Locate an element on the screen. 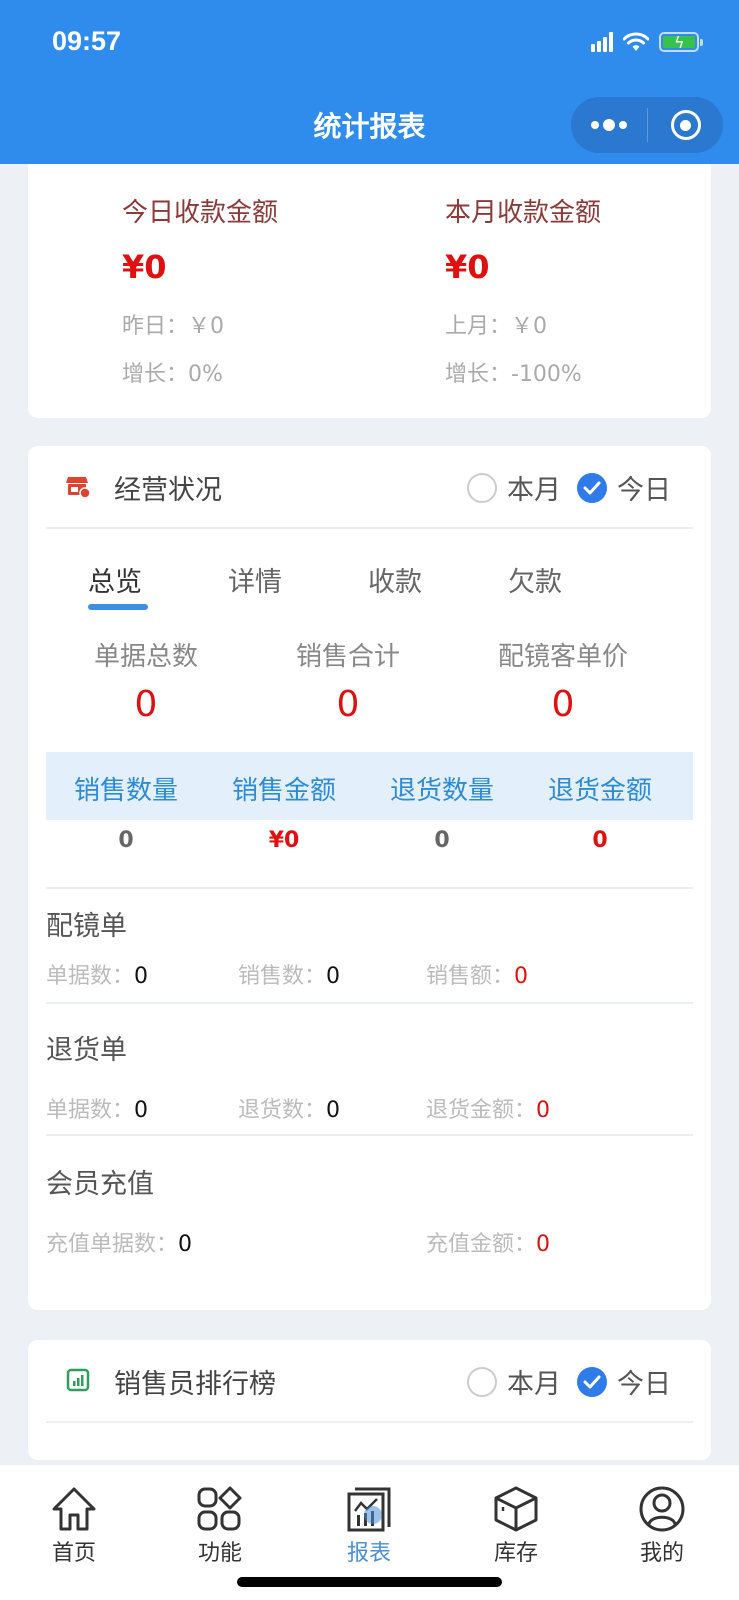 This screenshot has height=1600, width=739. stats-header-row: 销售数量 销售金额 退货数量 退货金额 is located at coordinates (369, 786).